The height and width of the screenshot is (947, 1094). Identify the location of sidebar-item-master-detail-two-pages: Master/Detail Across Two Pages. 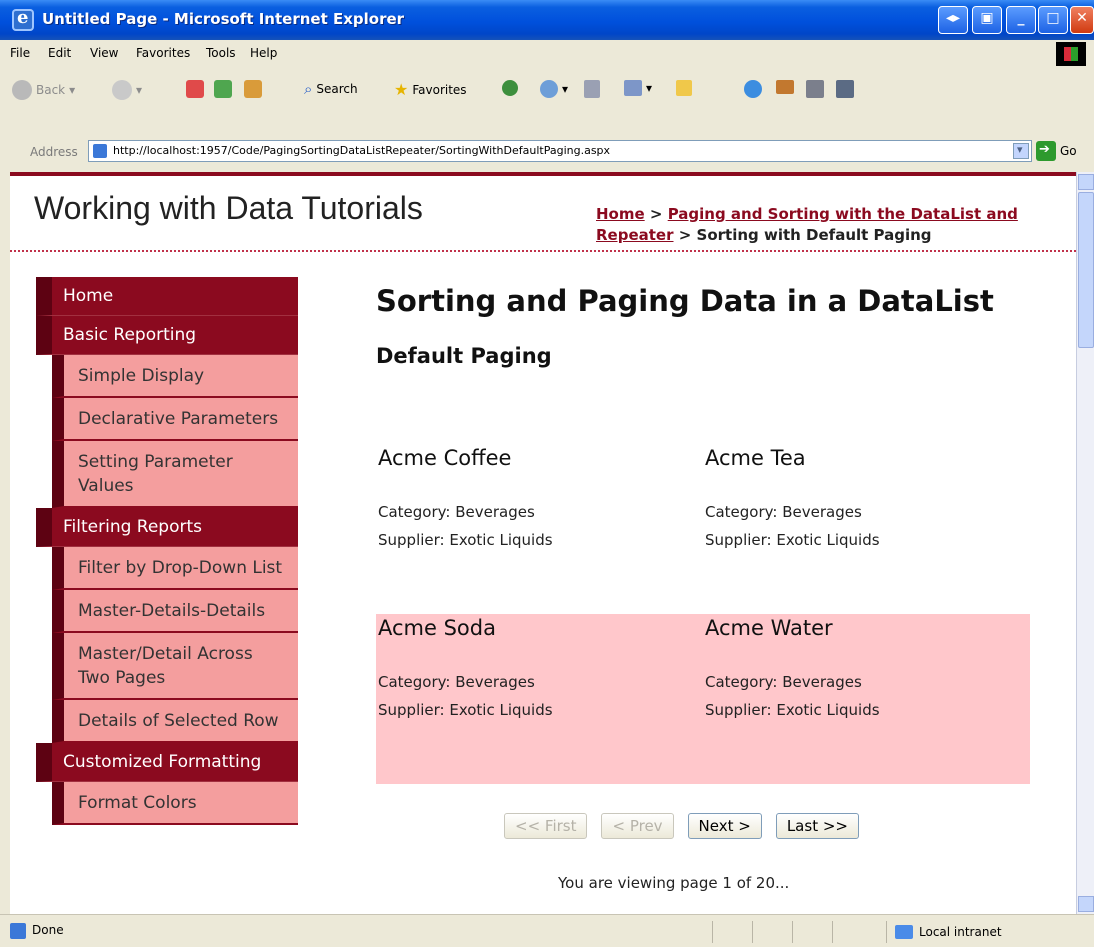
(175, 666).